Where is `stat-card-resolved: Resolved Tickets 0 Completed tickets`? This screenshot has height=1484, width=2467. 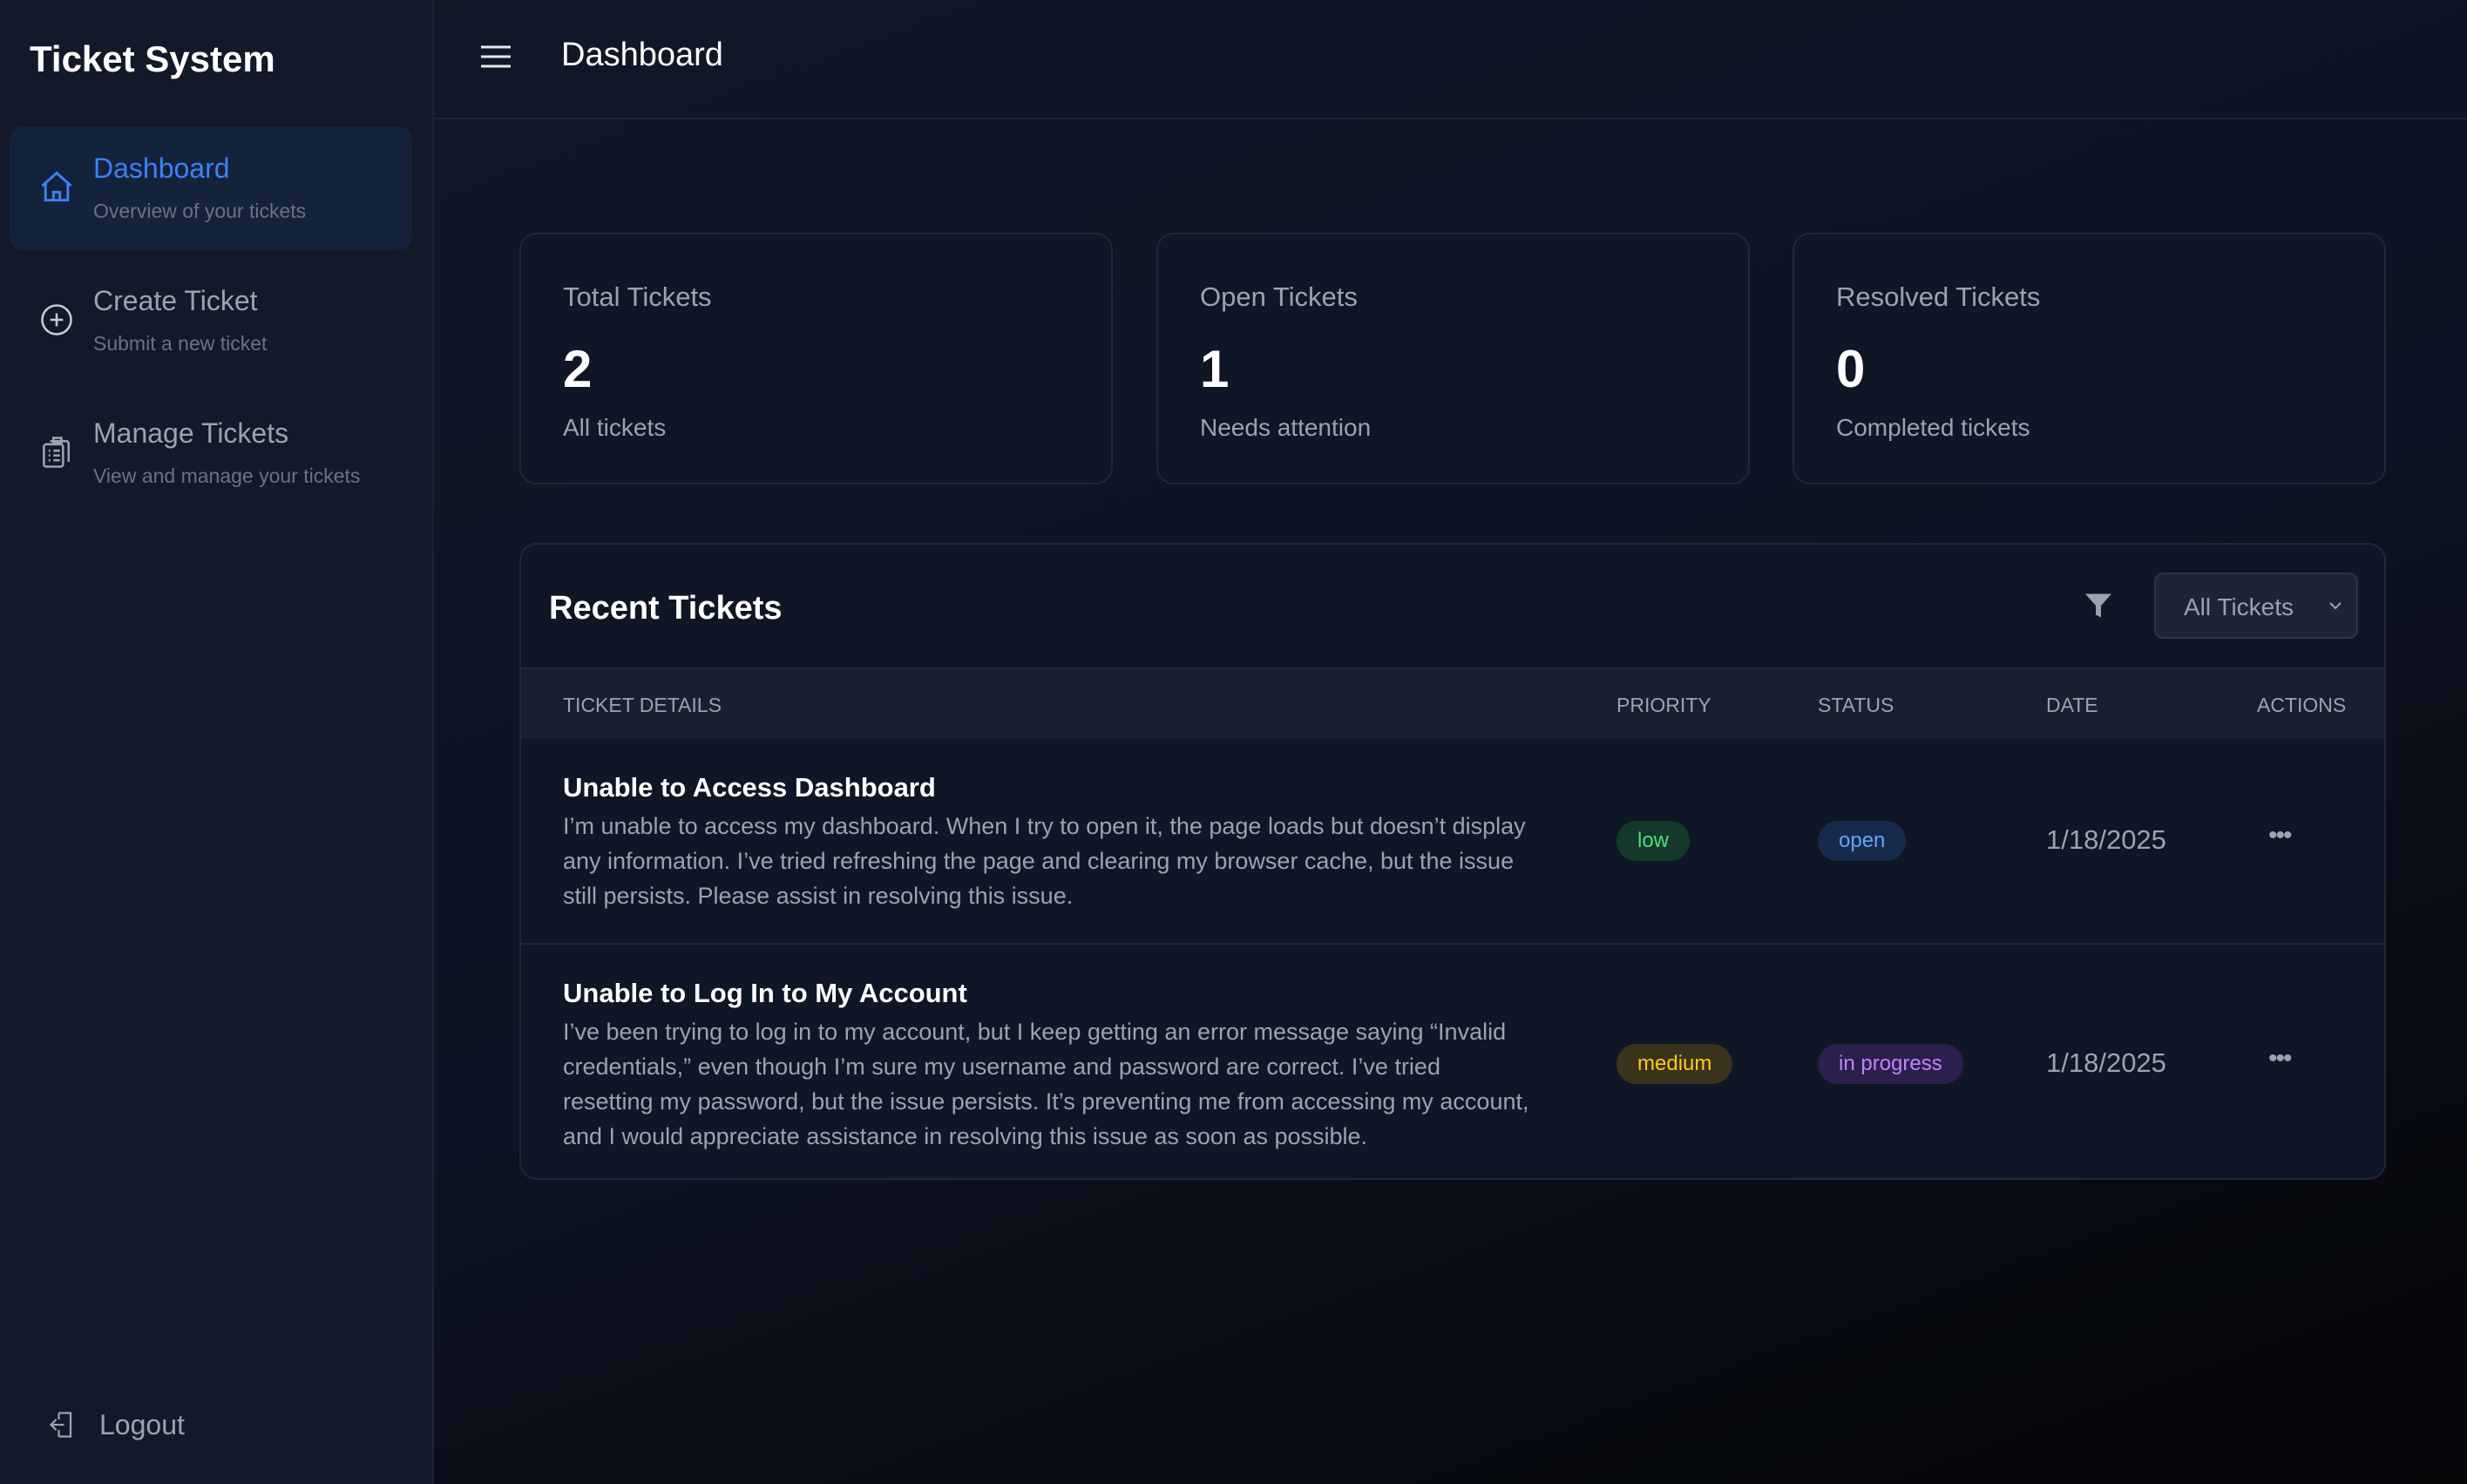 stat-card-resolved: Resolved Tickets 0 Completed tickets is located at coordinates (2089, 359).